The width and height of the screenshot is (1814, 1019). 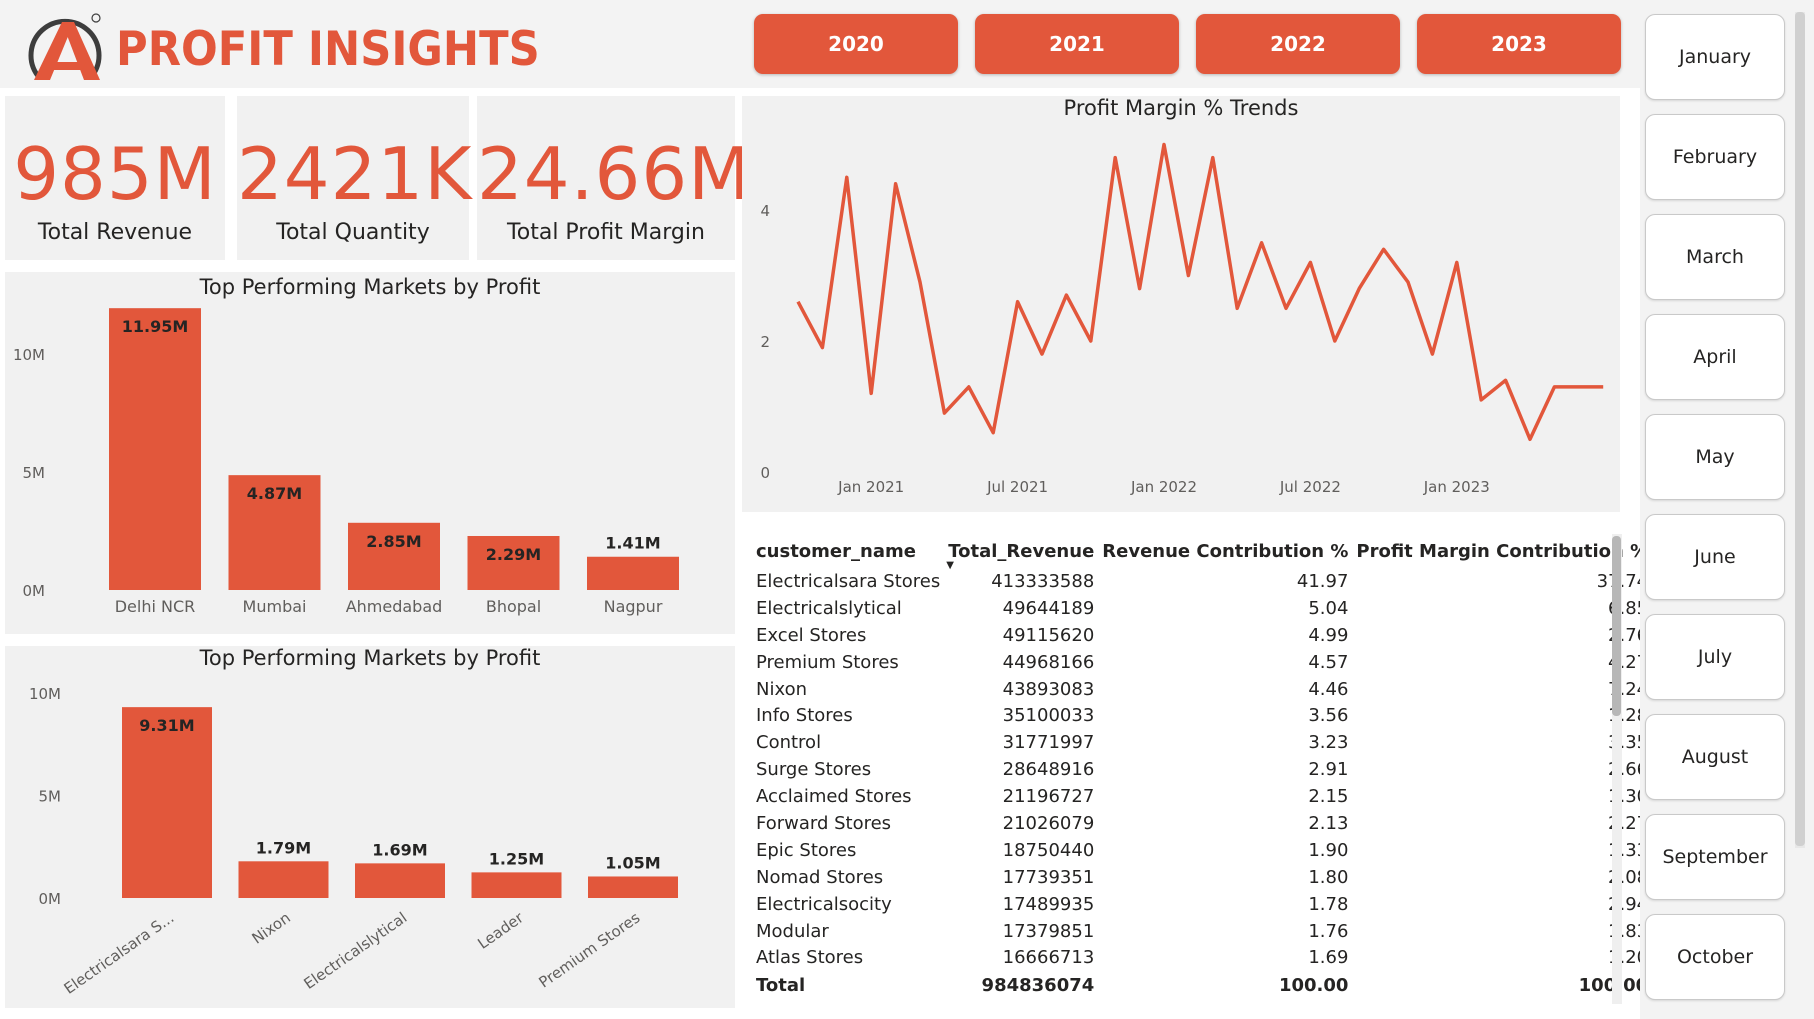 What do you see at coordinates (633, 606) in the screenshot?
I see `category-label: Nagpur` at bounding box center [633, 606].